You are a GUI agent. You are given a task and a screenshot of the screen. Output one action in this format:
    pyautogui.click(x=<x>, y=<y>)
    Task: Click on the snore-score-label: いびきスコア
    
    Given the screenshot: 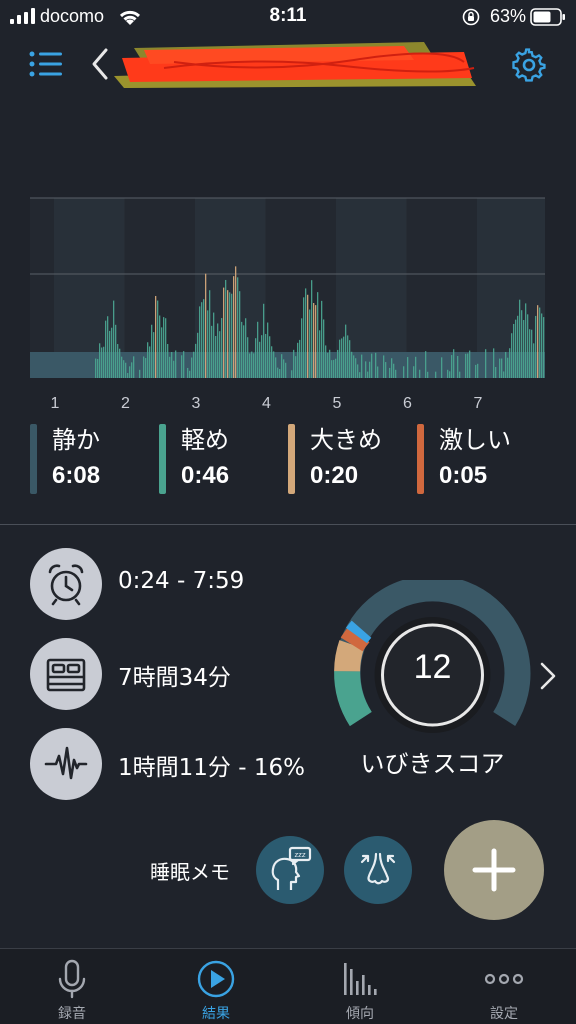 What is the action you would take?
    pyautogui.click(x=432, y=764)
    